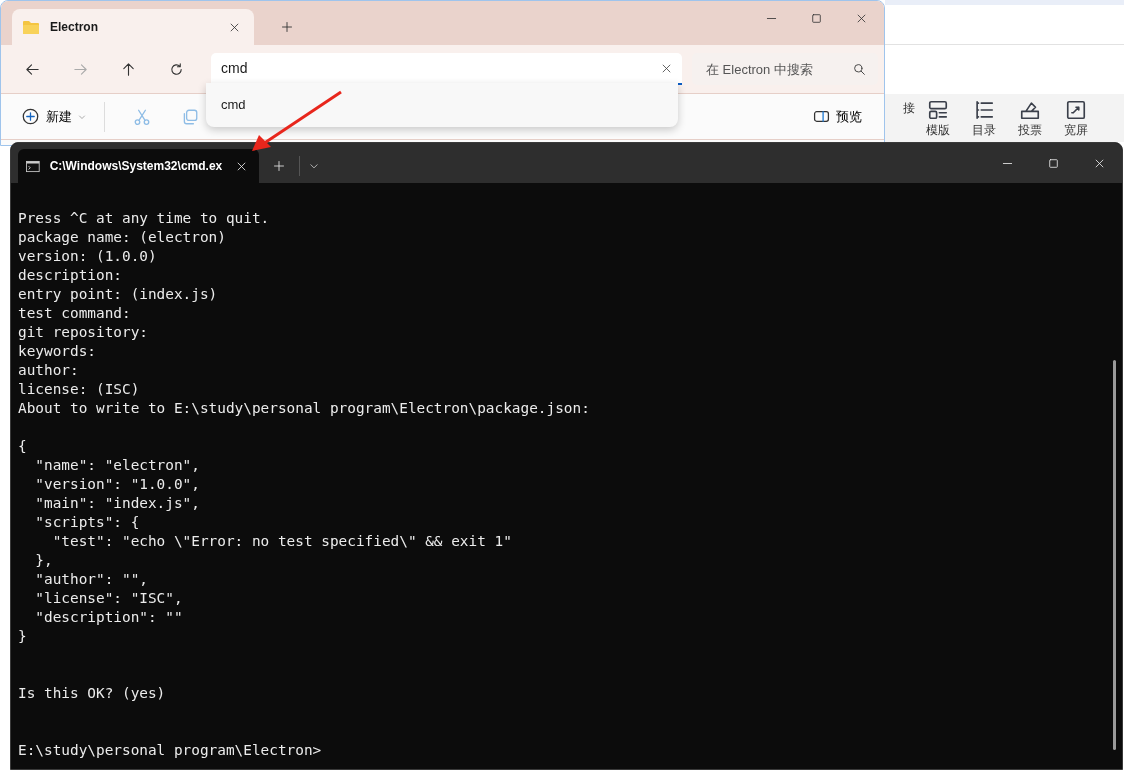 The image size is (1124, 770). What do you see at coordinates (122, 237) in the screenshot?
I see `terminal-line: package name: (electron)` at bounding box center [122, 237].